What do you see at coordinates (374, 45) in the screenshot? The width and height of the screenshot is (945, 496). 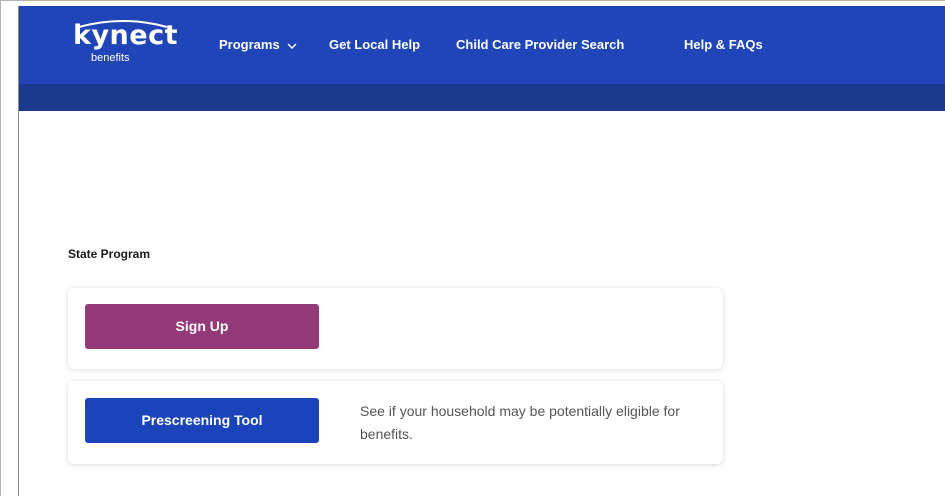 I see `nav-get-local-help: Get Local Help` at bounding box center [374, 45].